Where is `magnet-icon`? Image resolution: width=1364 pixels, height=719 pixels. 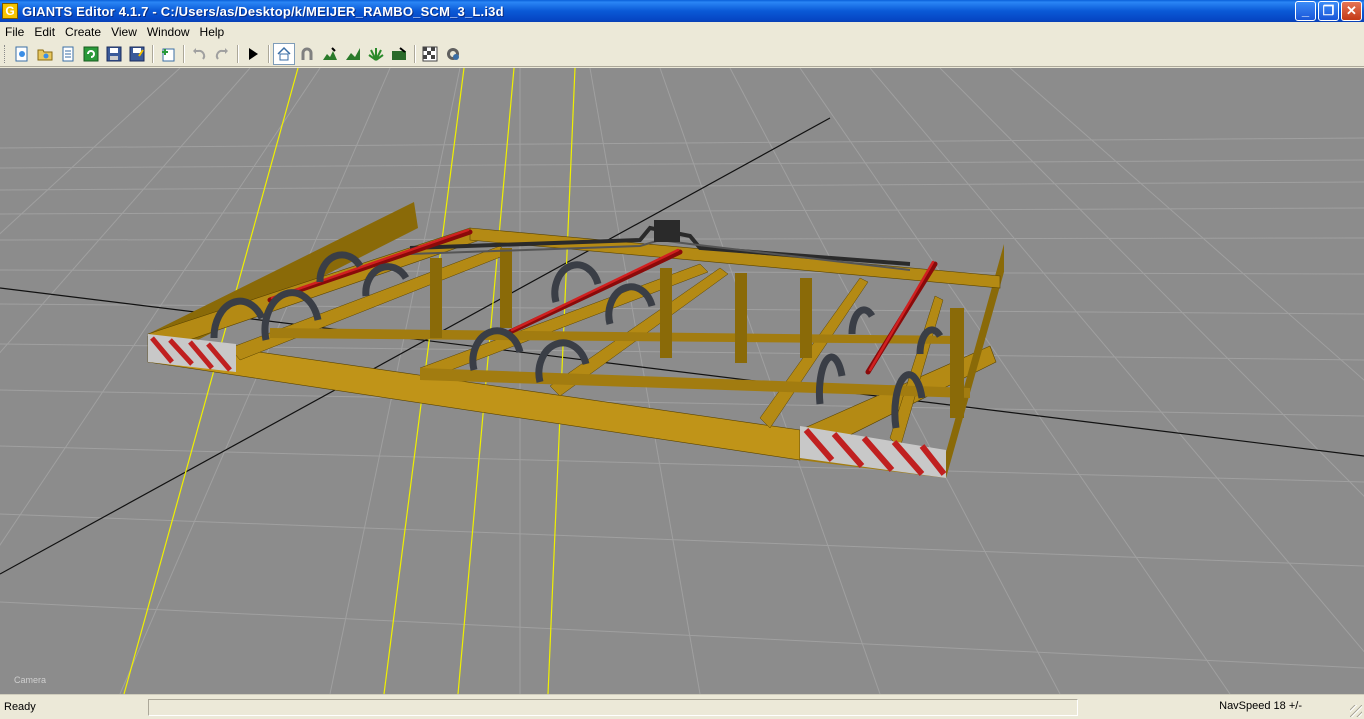
magnet-icon is located at coordinates (307, 53).